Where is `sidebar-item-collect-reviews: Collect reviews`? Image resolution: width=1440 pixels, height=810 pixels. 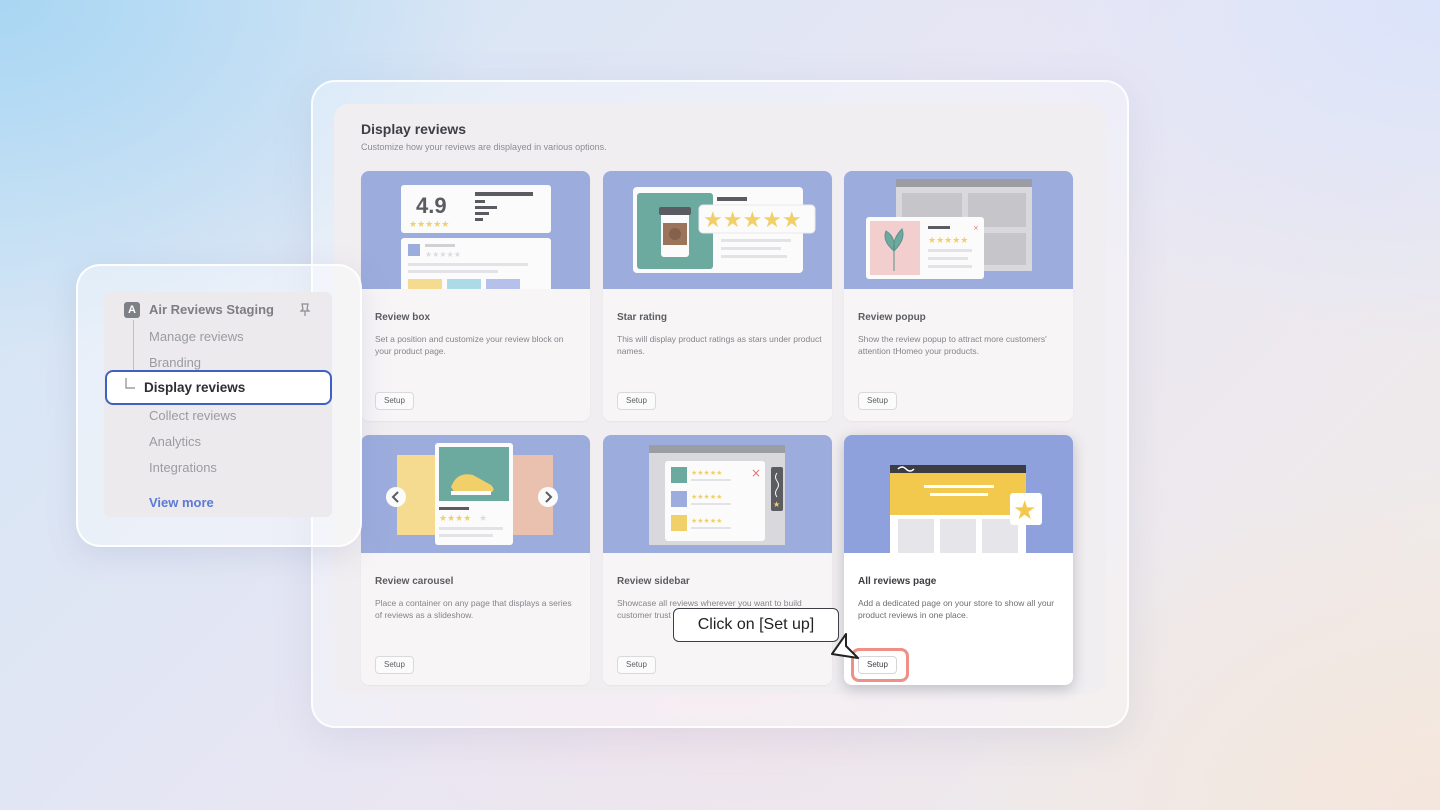
sidebar-item-collect-reviews: Collect reviews is located at coordinates (192, 415).